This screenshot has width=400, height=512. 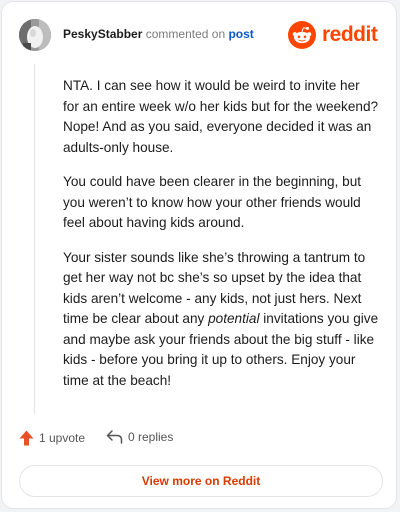 What do you see at coordinates (62, 438) in the screenshot?
I see `upvote-count: 1 upvote` at bounding box center [62, 438].